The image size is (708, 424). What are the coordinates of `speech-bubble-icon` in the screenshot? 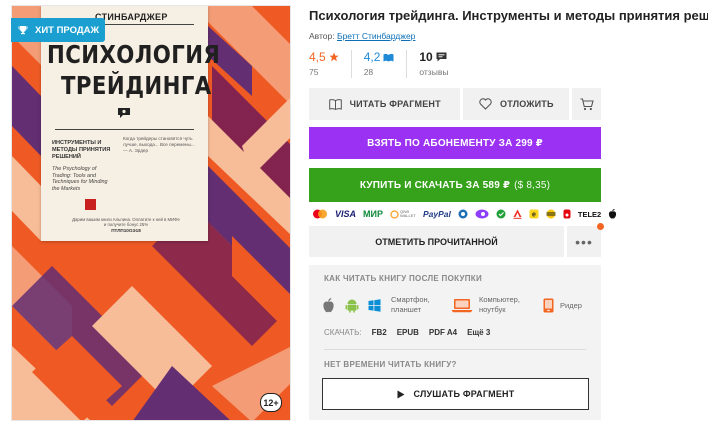 It's located at (124, 113).